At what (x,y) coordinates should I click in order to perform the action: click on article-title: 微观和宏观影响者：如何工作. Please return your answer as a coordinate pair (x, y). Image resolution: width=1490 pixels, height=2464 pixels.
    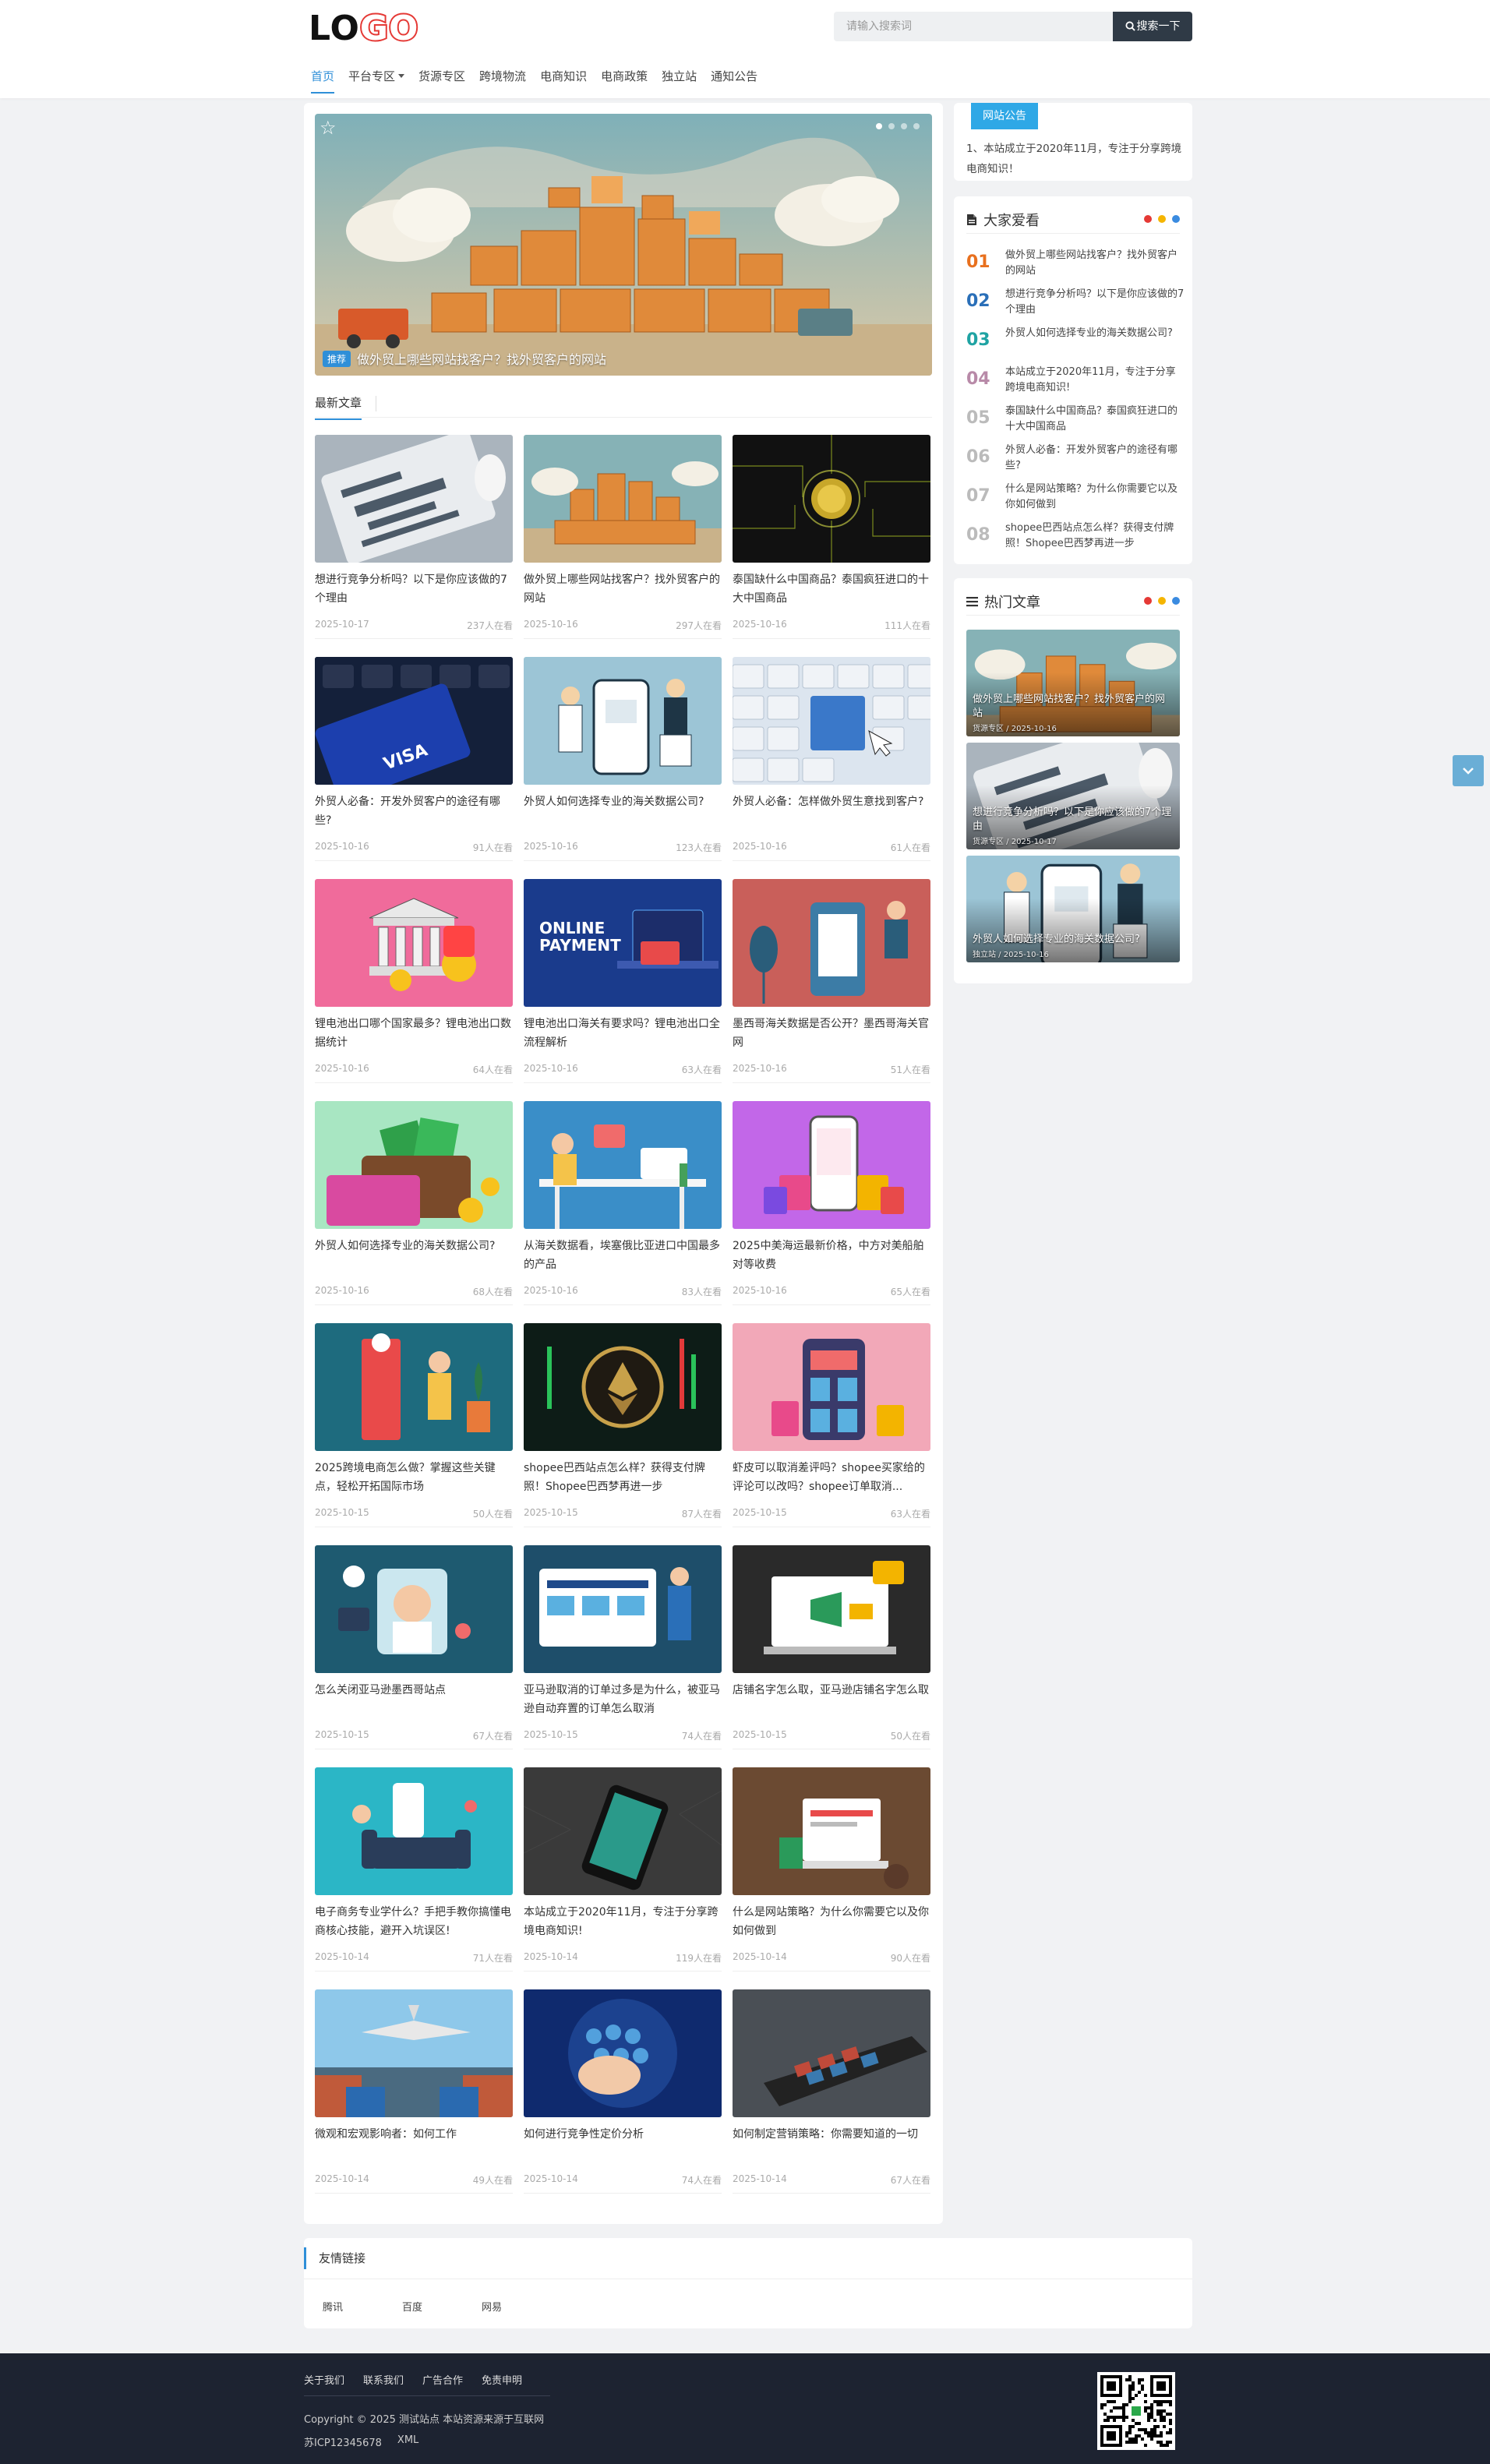
    Looking at the image, I should click on (414, 2143).